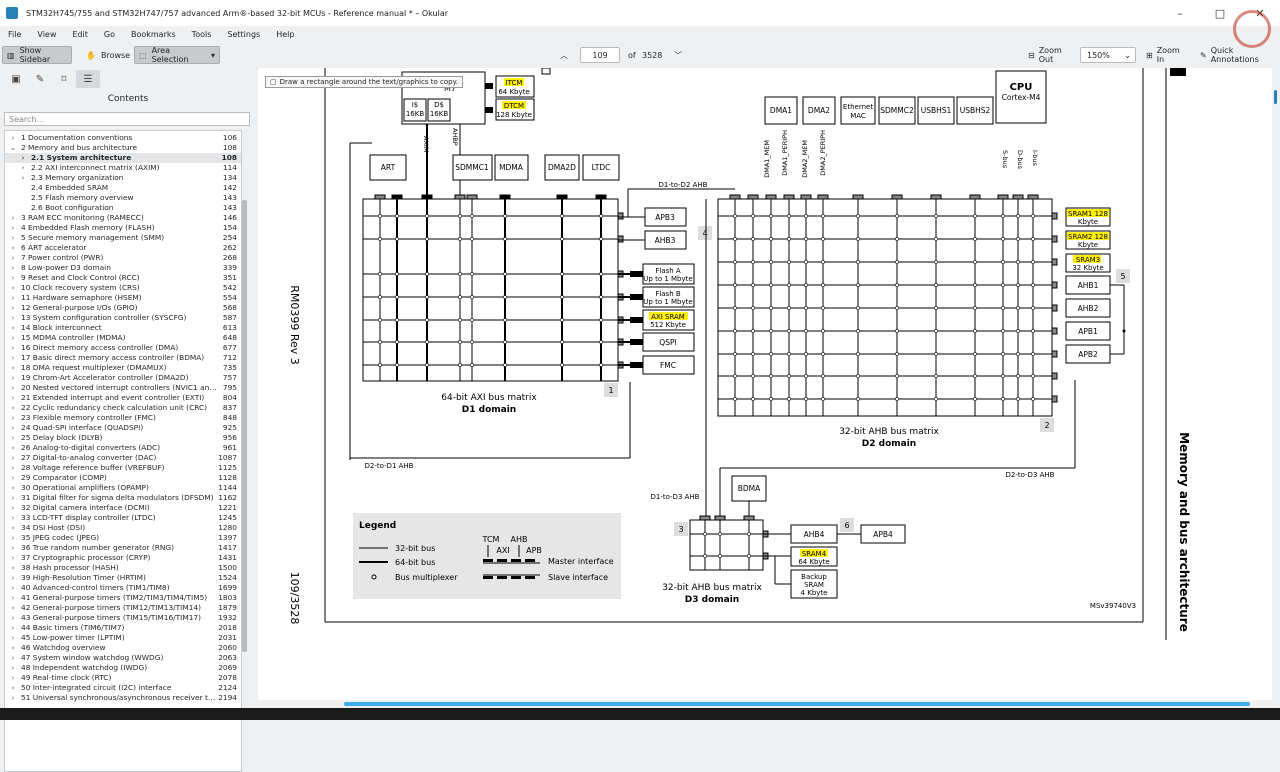 This screenshot has width=1280, height=772. Describe the element at coordinates (123, 198) in the screenshot. I see `toc-item: 2.5 Flash memory overview 143` at that location.